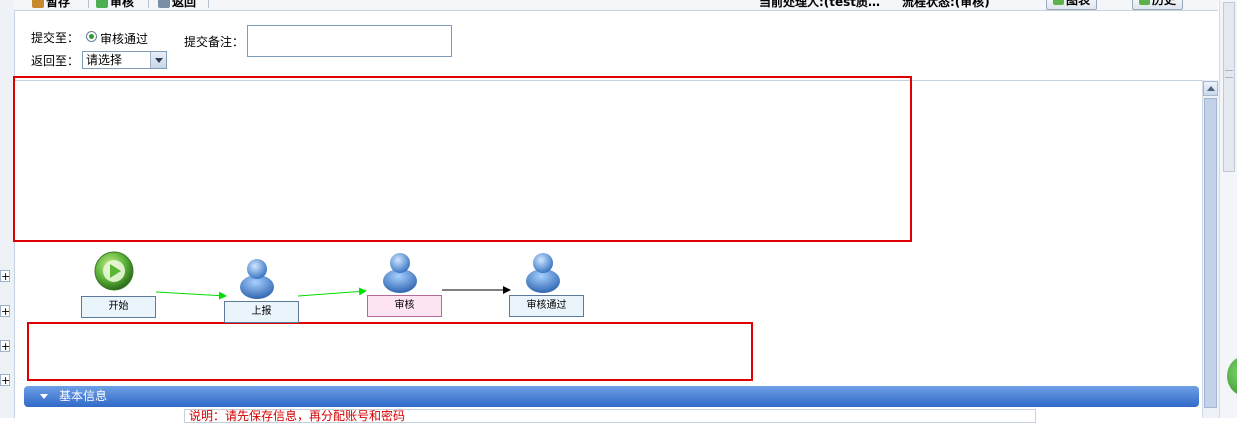  Describe the element at coordinates (44, 396) in the screenshot. I see `collapse-triangle-icon` at that location.